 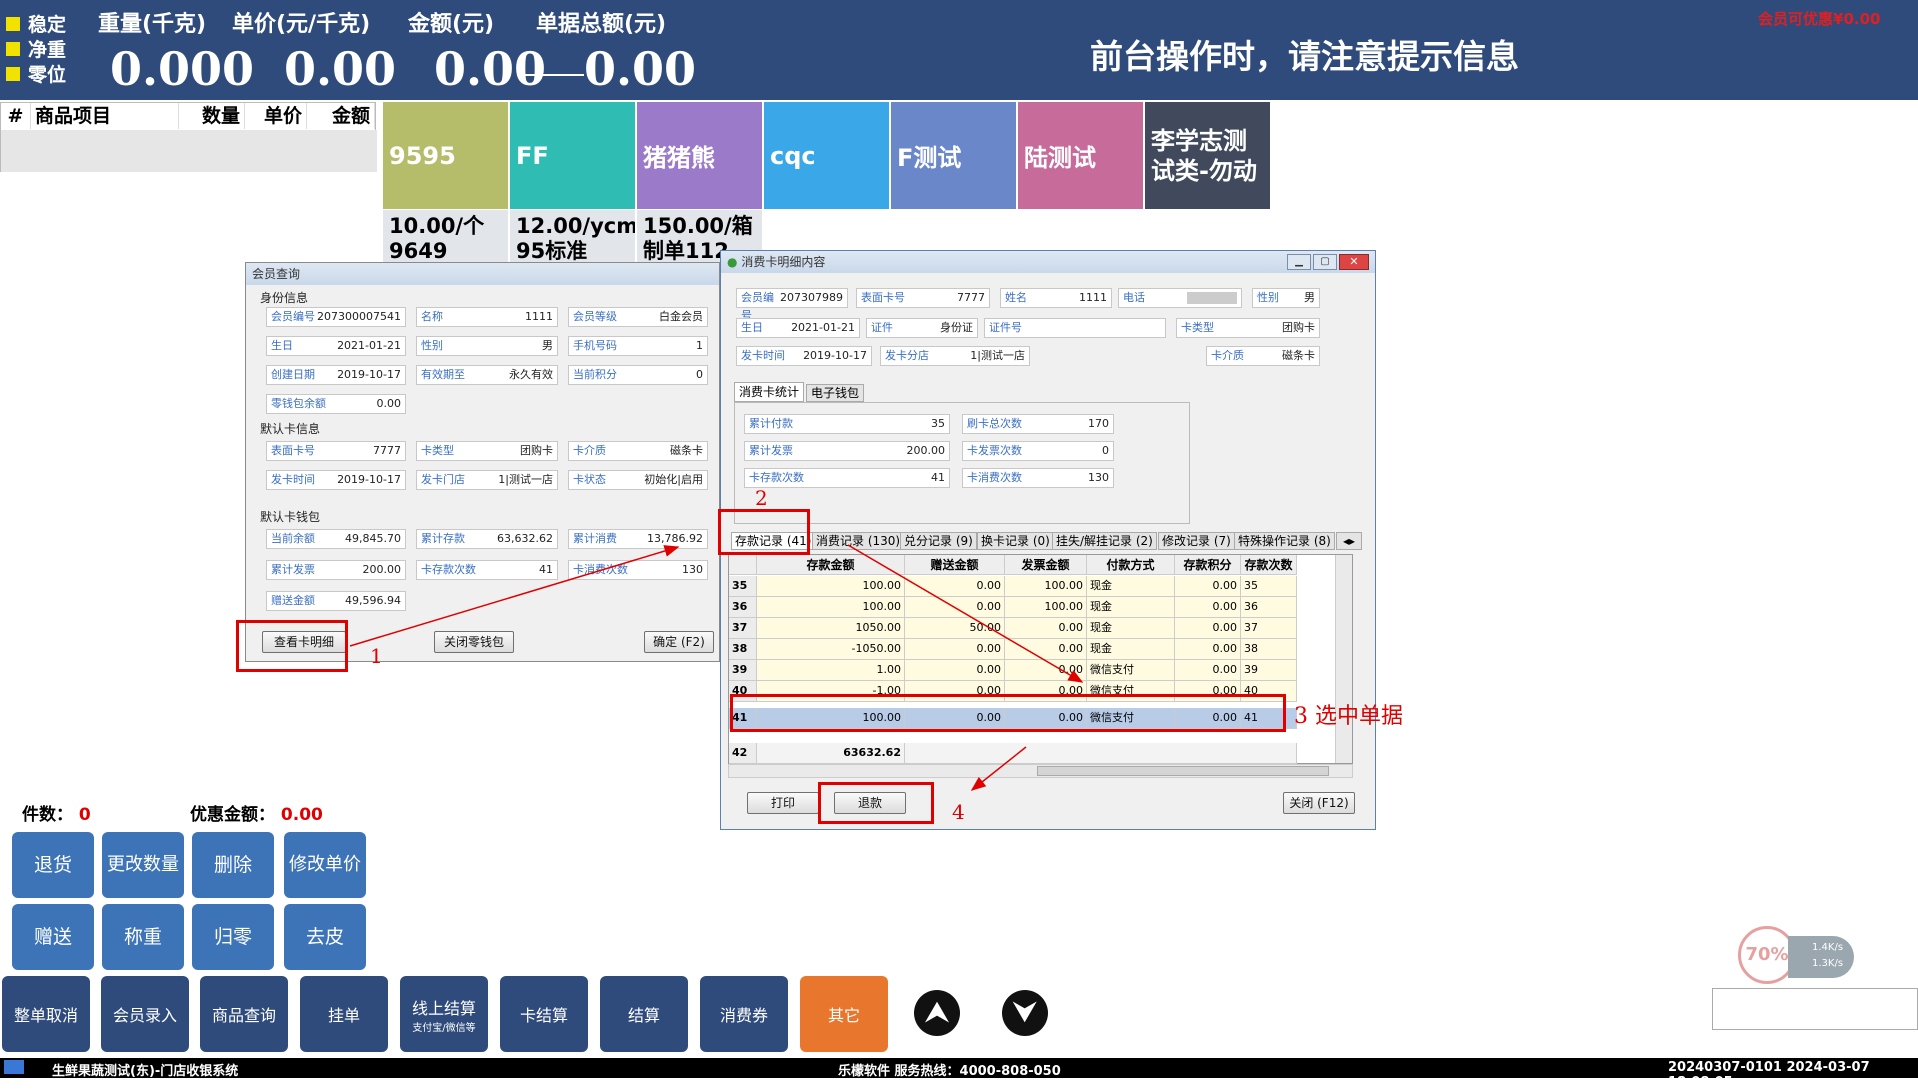 I want to click on close-wallet-button: 关闭零钱包, so click(x=474, y=642).